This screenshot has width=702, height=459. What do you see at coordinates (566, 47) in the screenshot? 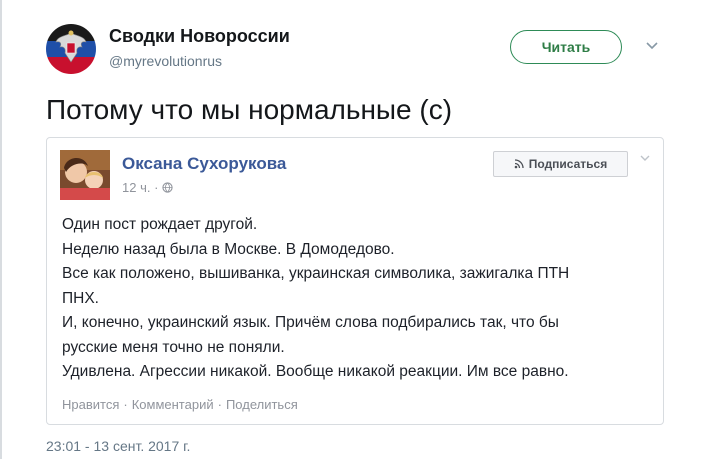
I see `follow-button: Читать` at bounding box center [566, 47].